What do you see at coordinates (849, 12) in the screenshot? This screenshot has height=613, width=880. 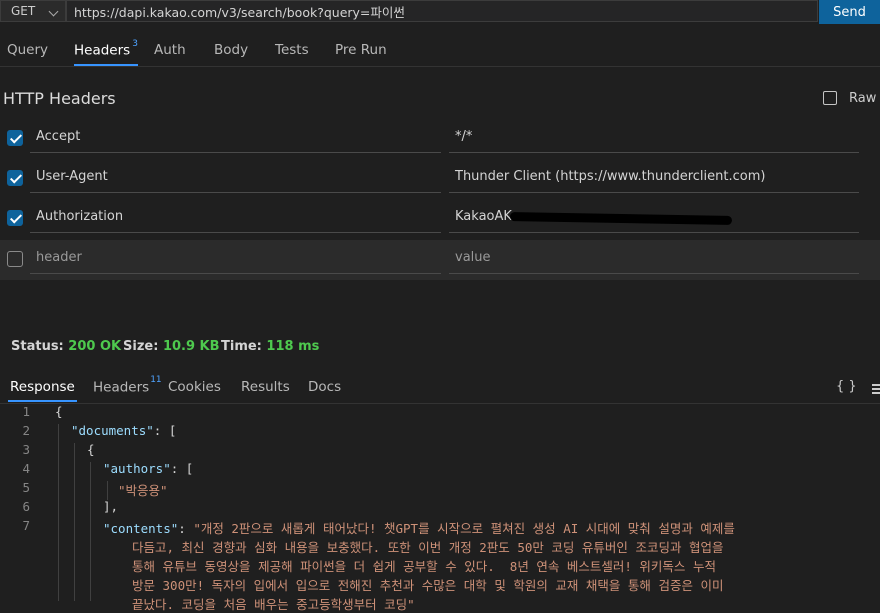 I see `send-button: Send` at bounding box center [849, 12].